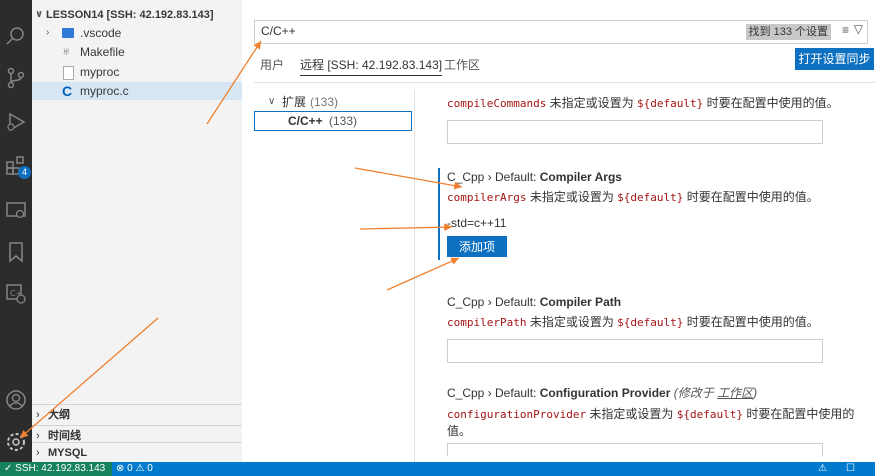 This screenshot has height=476, width=875. I want to click on tree-item-label: Makefile, so click(102, 52).